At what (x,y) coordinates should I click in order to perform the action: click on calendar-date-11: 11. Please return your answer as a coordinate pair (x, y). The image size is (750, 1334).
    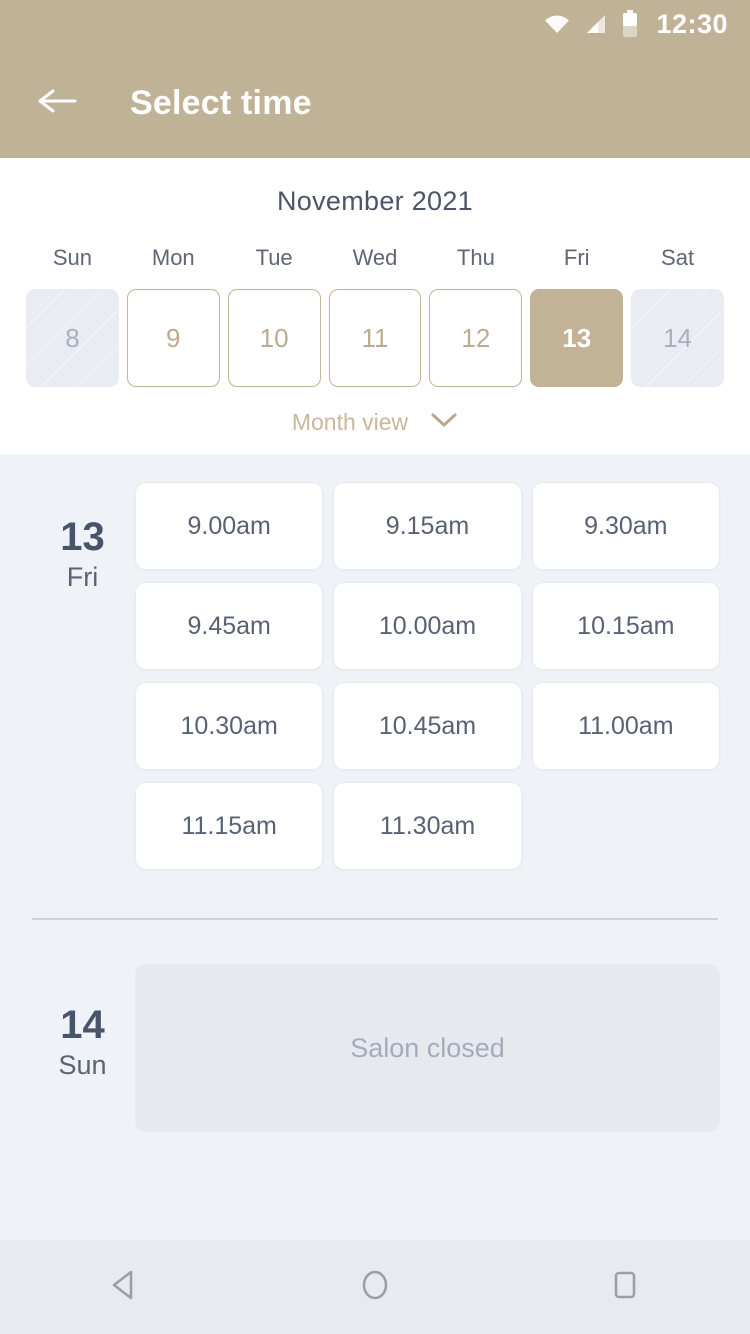
    Looking at the image, I should click on (375, 338).